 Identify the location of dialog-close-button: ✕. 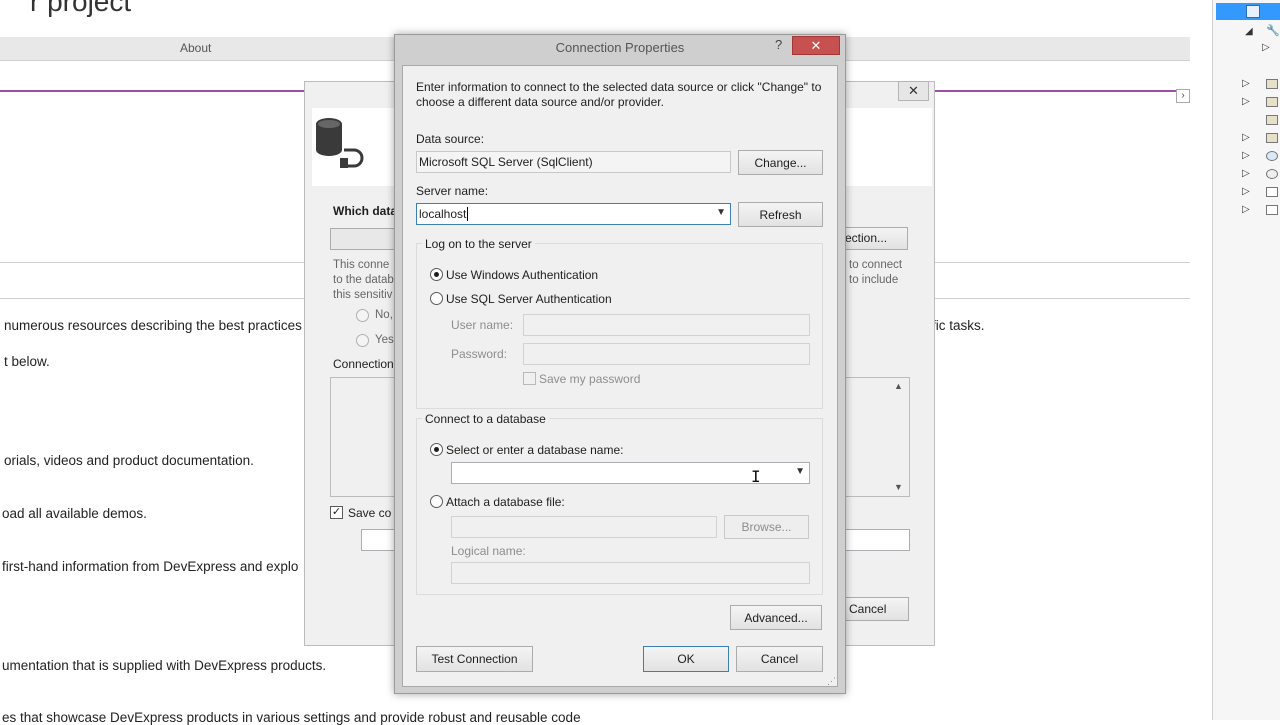
(816, 45).